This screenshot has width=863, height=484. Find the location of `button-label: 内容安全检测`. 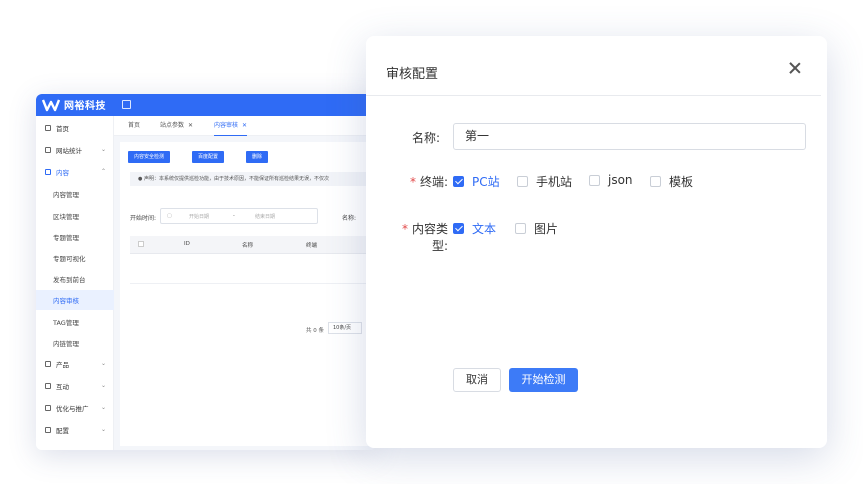

button-label: 内容安全检测 is located at coordinates (149, 157).